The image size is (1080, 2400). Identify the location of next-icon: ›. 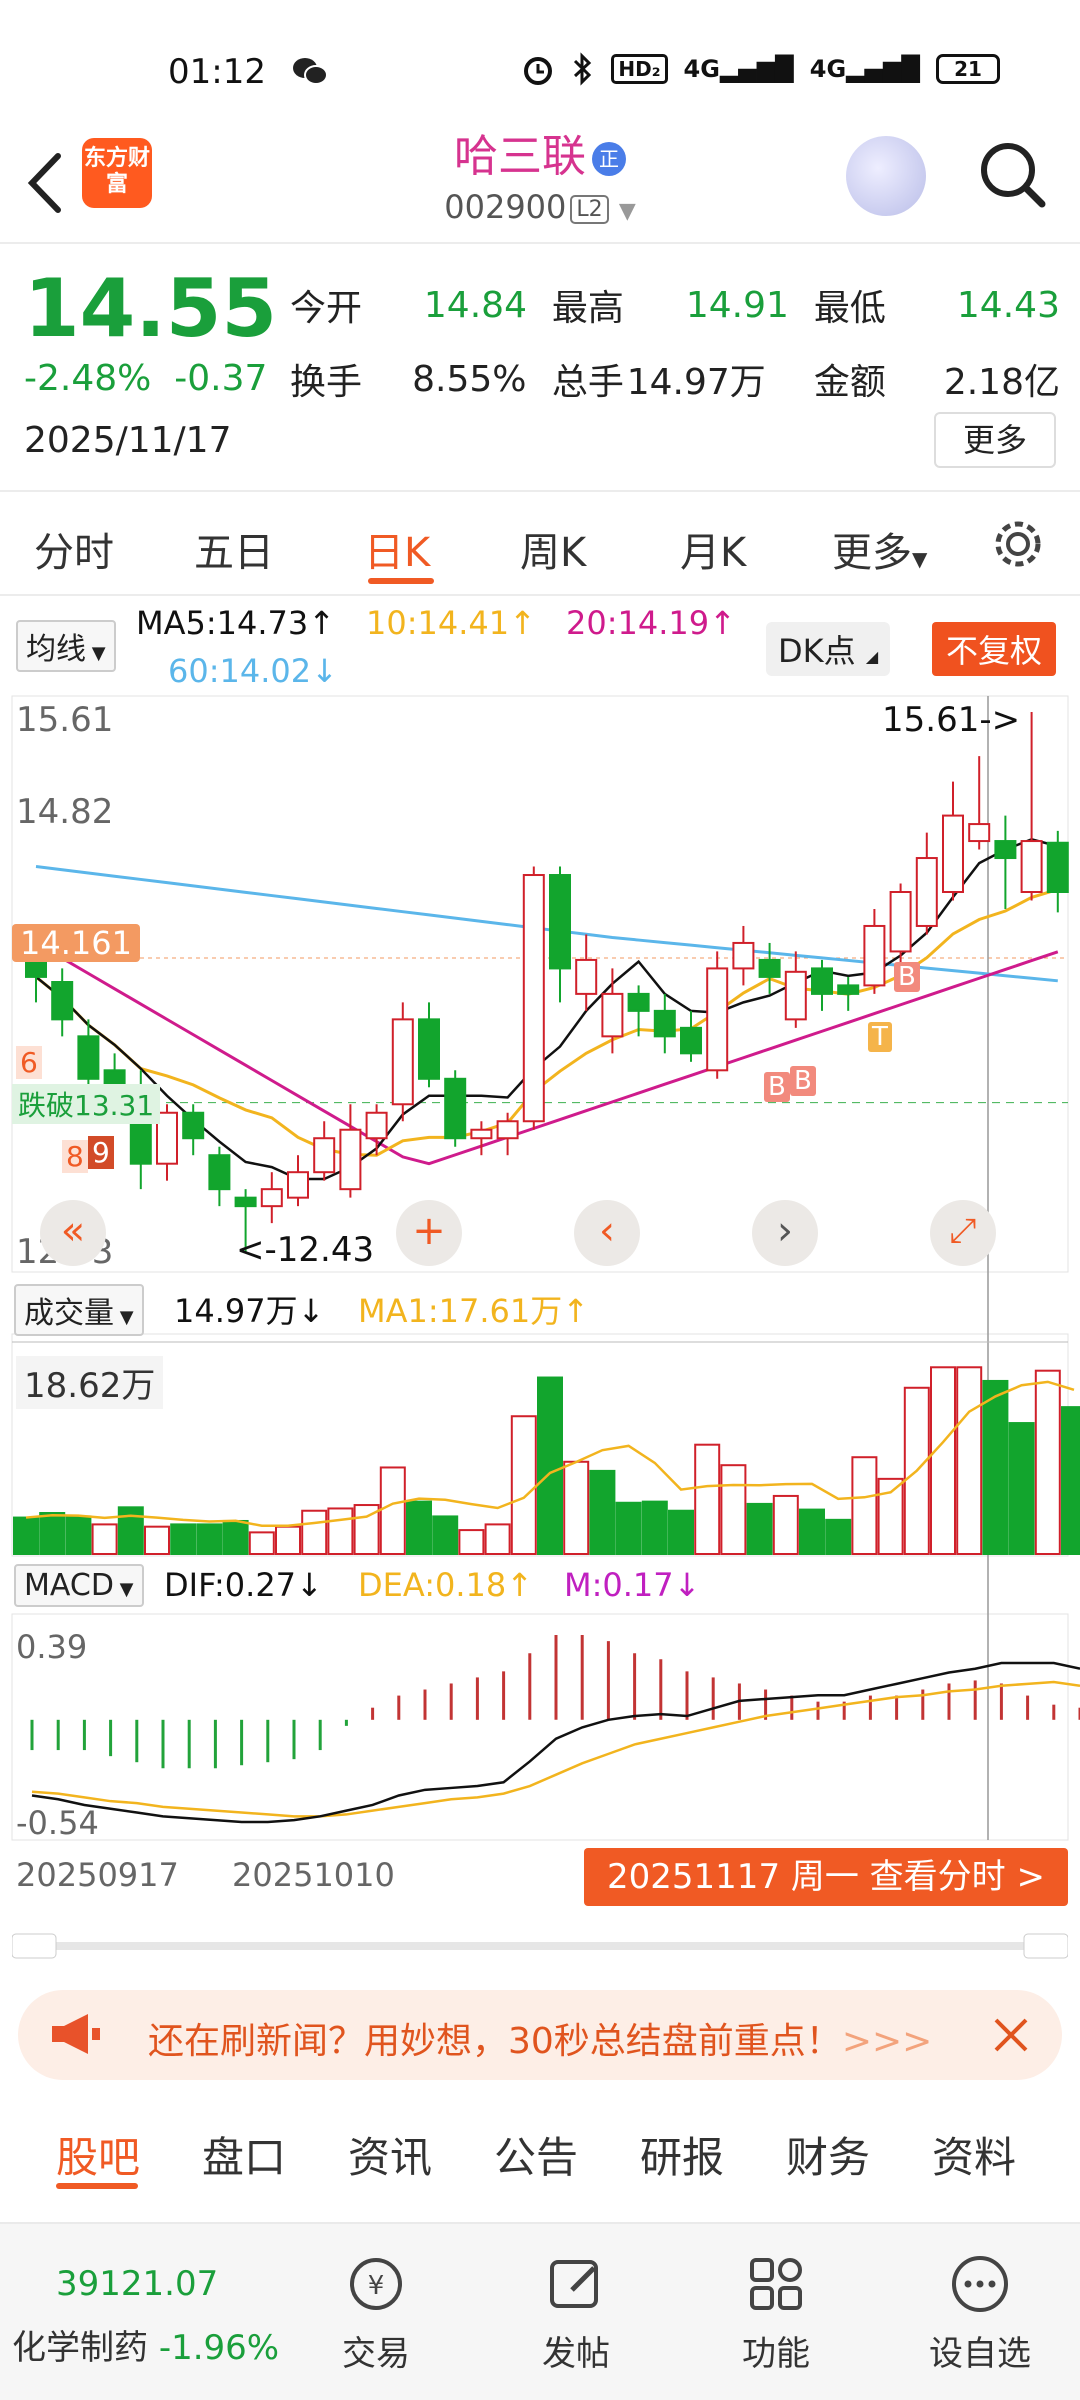
(785, 1233).